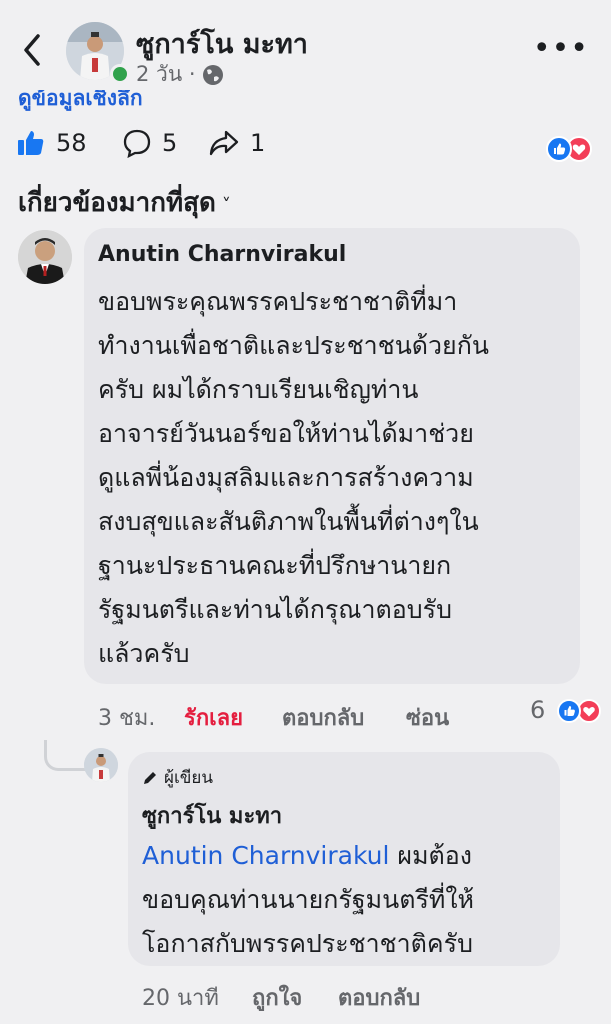 This screenshot has width=611, height=1024. What do you see at coordinates (127, 718) in the screenshot?
I see `comment-time: 3 ชม.` at bounding box center [127, 718].